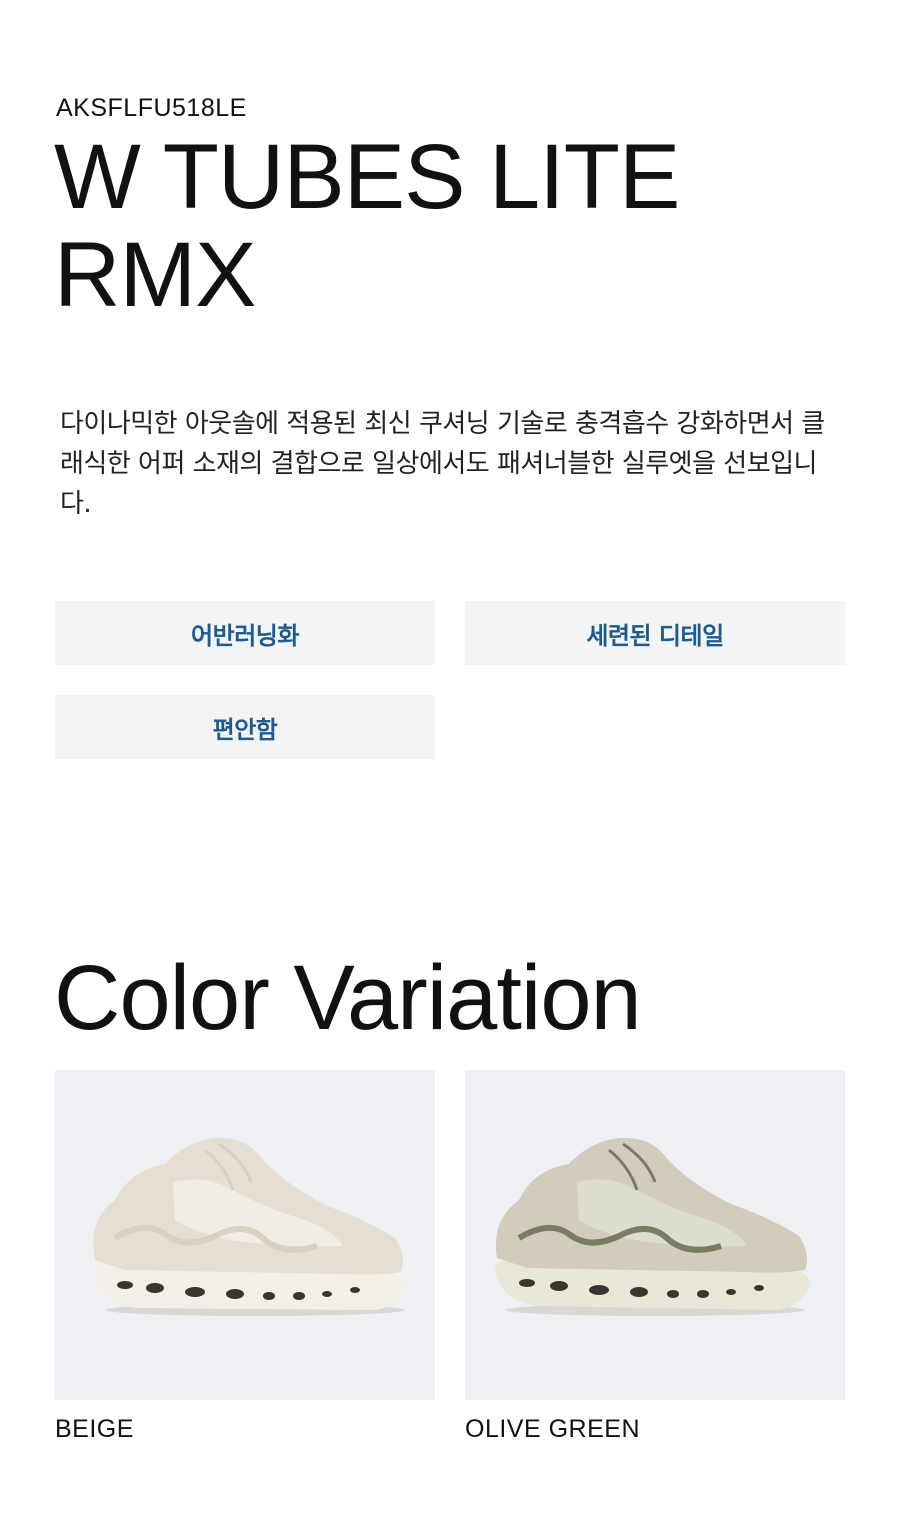 This screenshot has height=1539, width=900. What do you see at coordinates (348, 998) in the screenshot?
I see `color-variation-heading: Color Variation` at bounding box center [348, 998].